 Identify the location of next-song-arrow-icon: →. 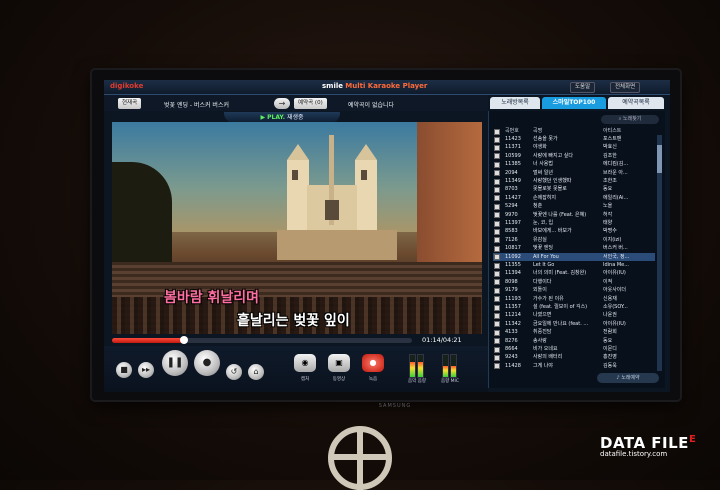
(282, 103).